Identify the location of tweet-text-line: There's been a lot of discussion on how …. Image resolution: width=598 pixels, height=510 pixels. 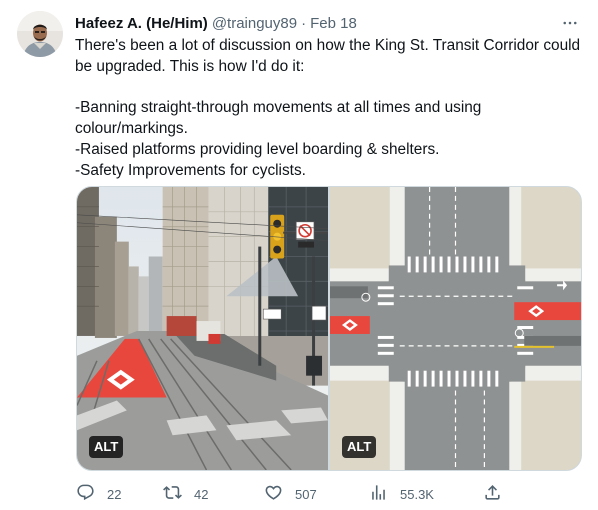
(328, 56).